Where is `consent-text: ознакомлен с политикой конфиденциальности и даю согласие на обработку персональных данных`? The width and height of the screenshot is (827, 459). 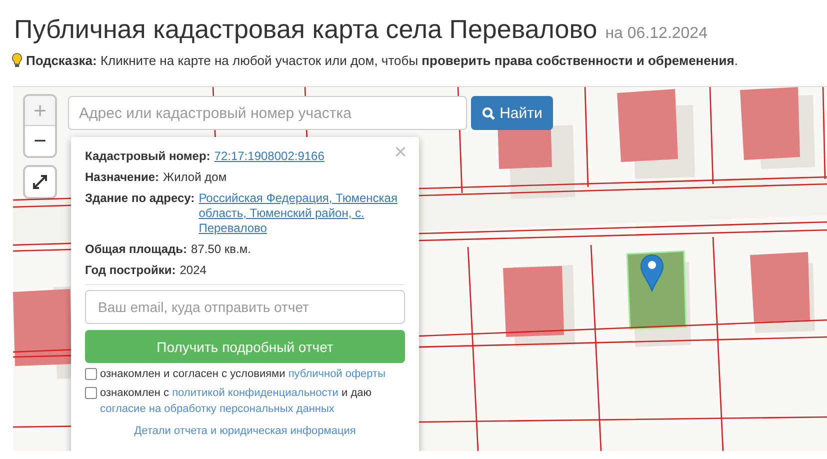 consent-text: ознакомлен с политикой конфиденциальности и даю согласие на обработку персональных данных is located at coordinates (236, 401).